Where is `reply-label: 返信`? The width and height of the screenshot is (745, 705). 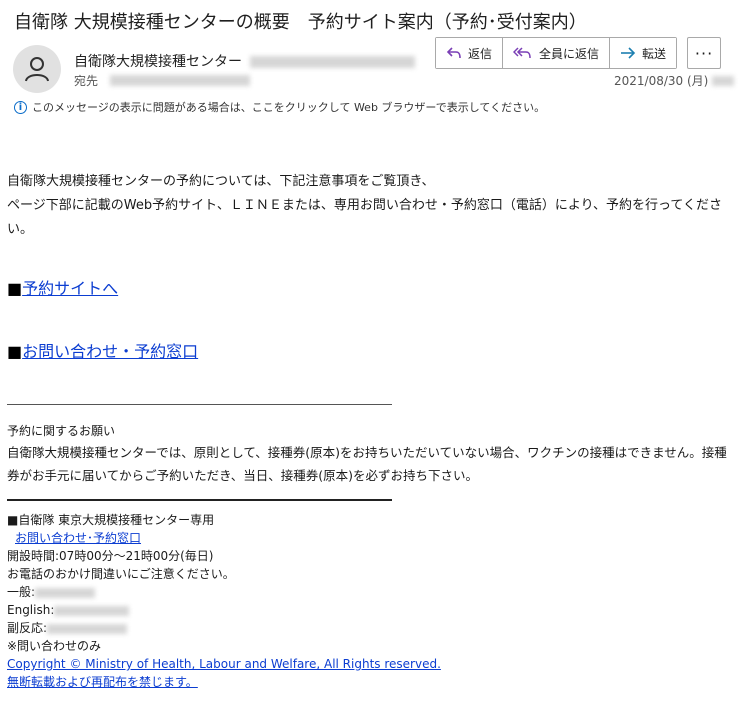 reply-label: 返信 is located at coordinates (480, 53).